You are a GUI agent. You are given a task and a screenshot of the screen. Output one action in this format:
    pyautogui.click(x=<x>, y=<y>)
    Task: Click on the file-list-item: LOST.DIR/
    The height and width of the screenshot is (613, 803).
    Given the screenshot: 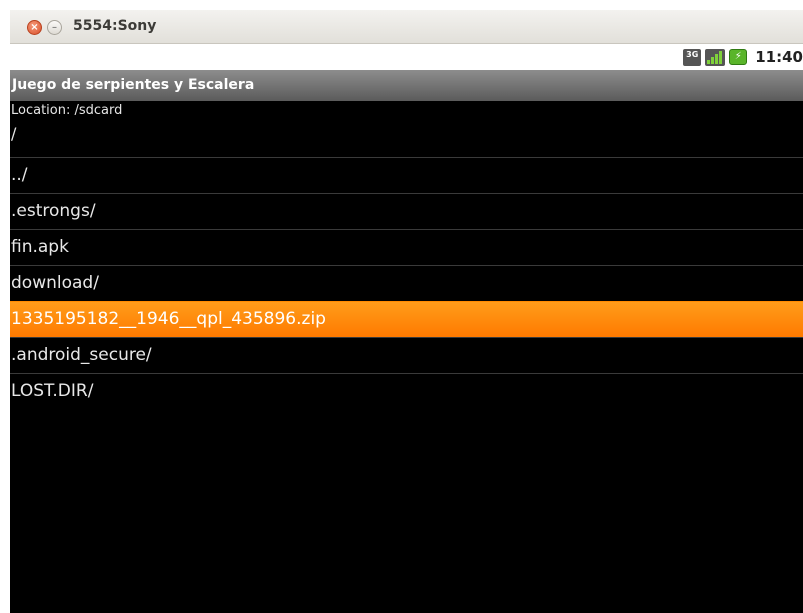 What is the action you would take?
    pyautogui.click(x=406, y=391)
    